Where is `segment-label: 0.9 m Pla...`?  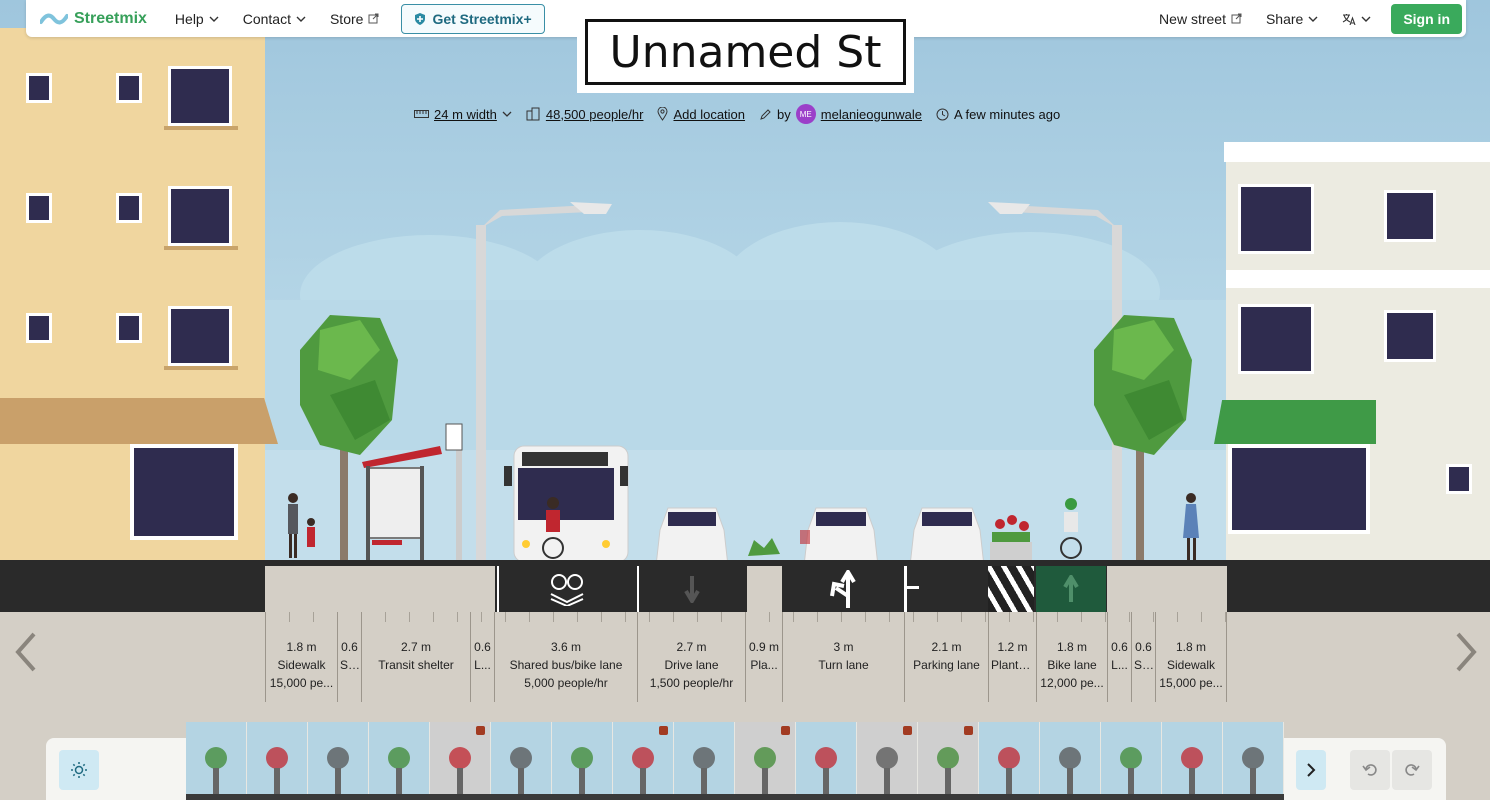
segment-label: 0.9 m Pla... is located at coordinates (763, 657).